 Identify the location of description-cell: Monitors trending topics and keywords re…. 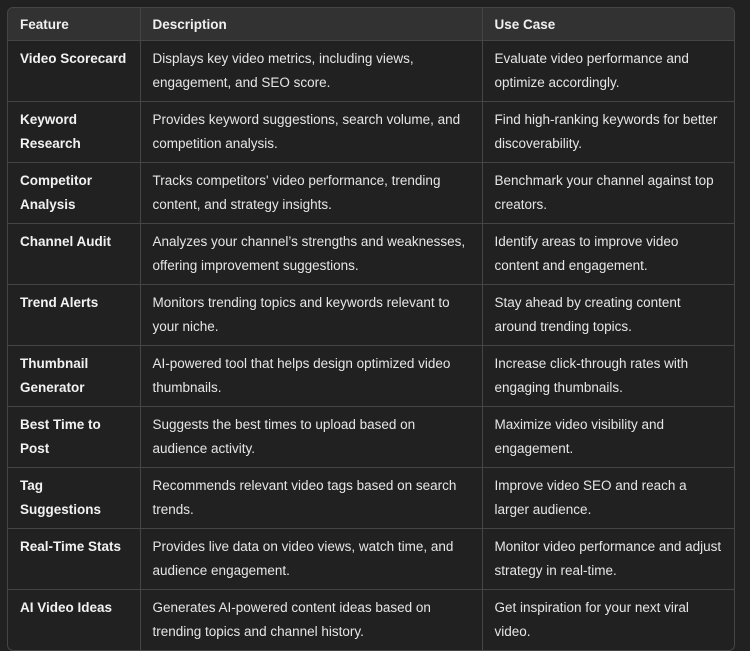
(311, 315).